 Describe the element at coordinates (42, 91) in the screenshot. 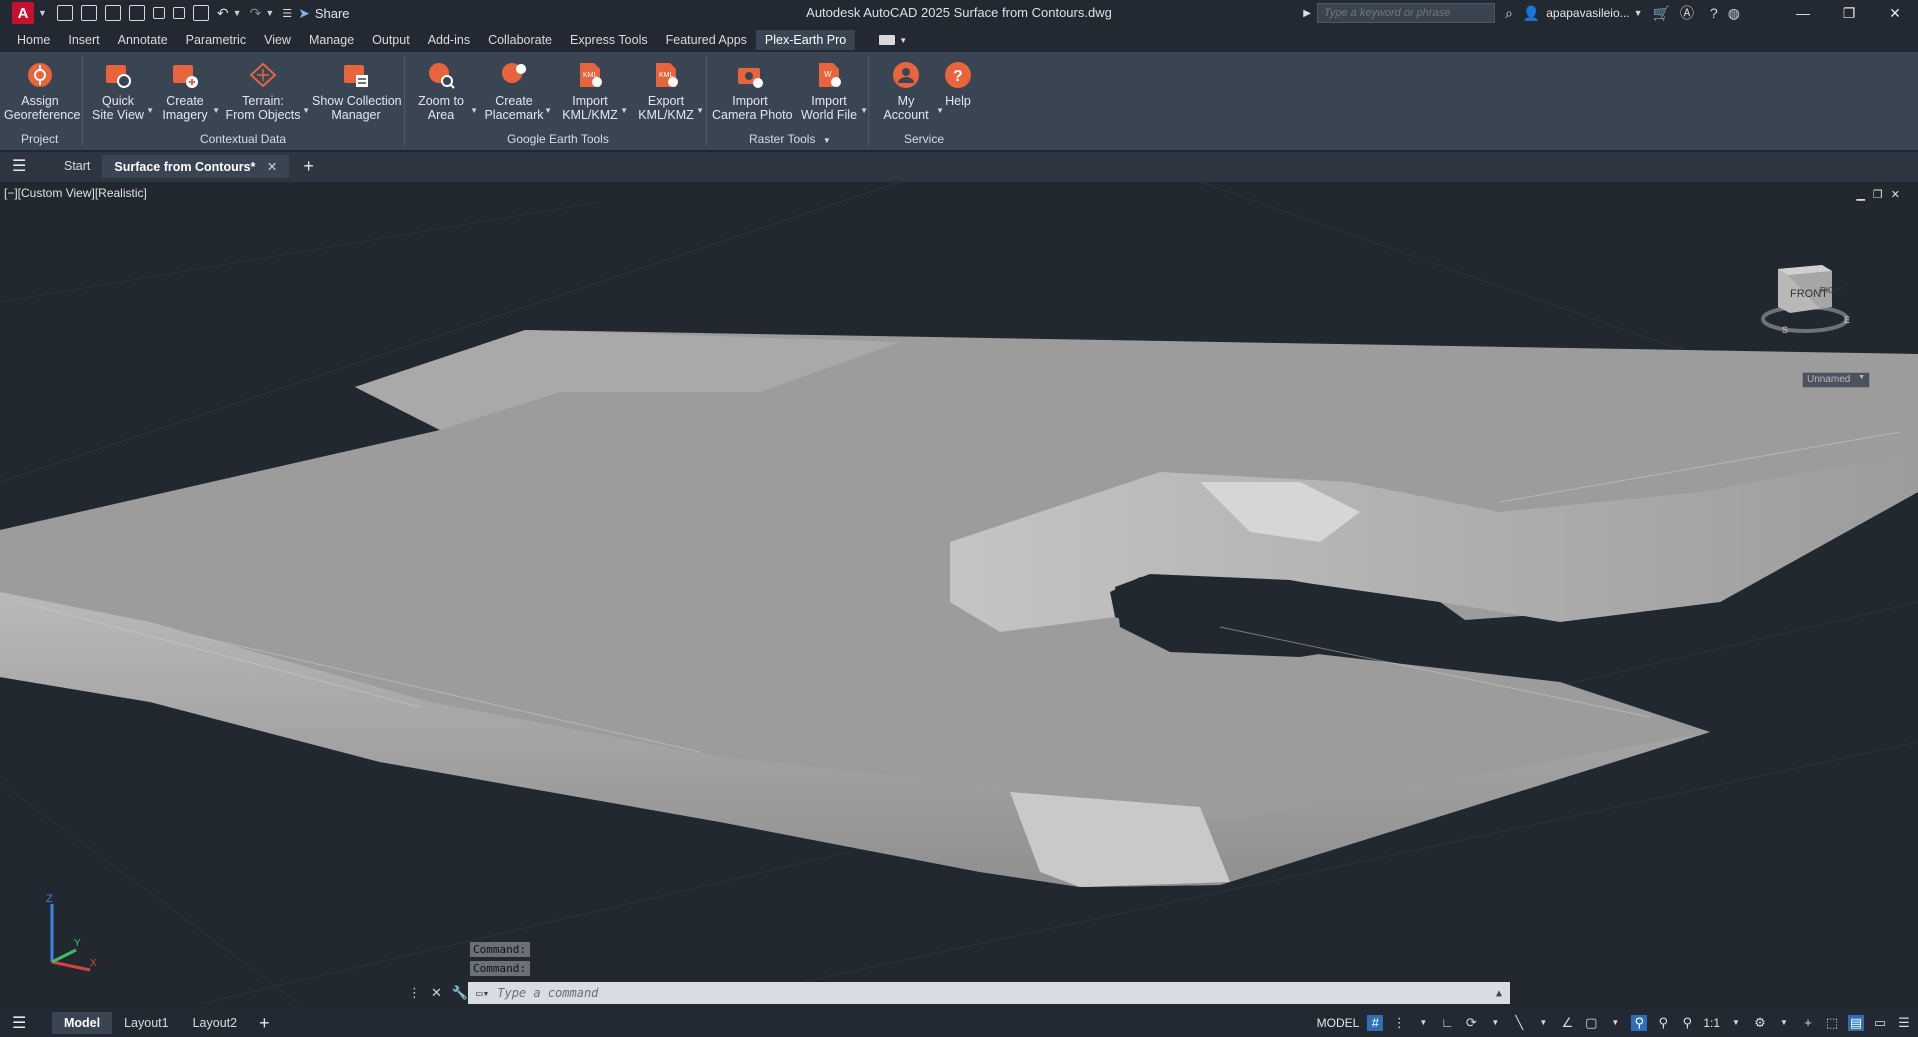

I see `assign-georeference-button: Assign Georeference` at that location.